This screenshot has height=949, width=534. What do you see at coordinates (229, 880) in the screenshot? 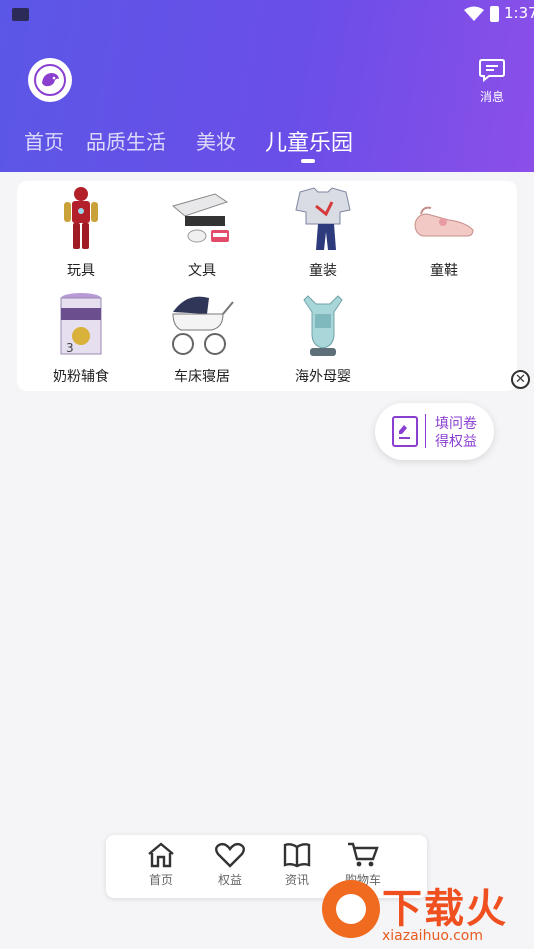
I see `nav-label: 权益` at bounding box center [229, 880].